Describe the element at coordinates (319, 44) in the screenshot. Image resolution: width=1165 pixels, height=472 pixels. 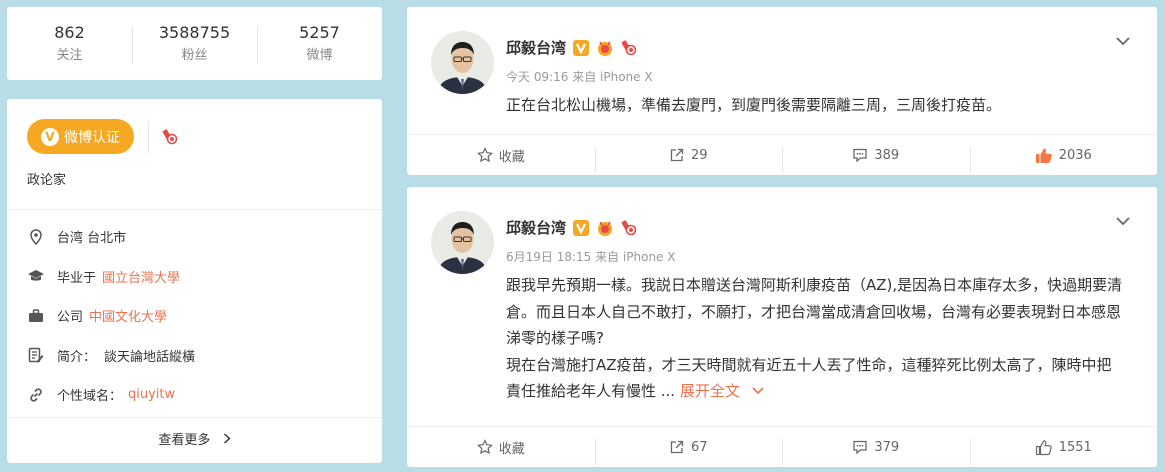
I see `stat-posts: 5257 微博` at that location.